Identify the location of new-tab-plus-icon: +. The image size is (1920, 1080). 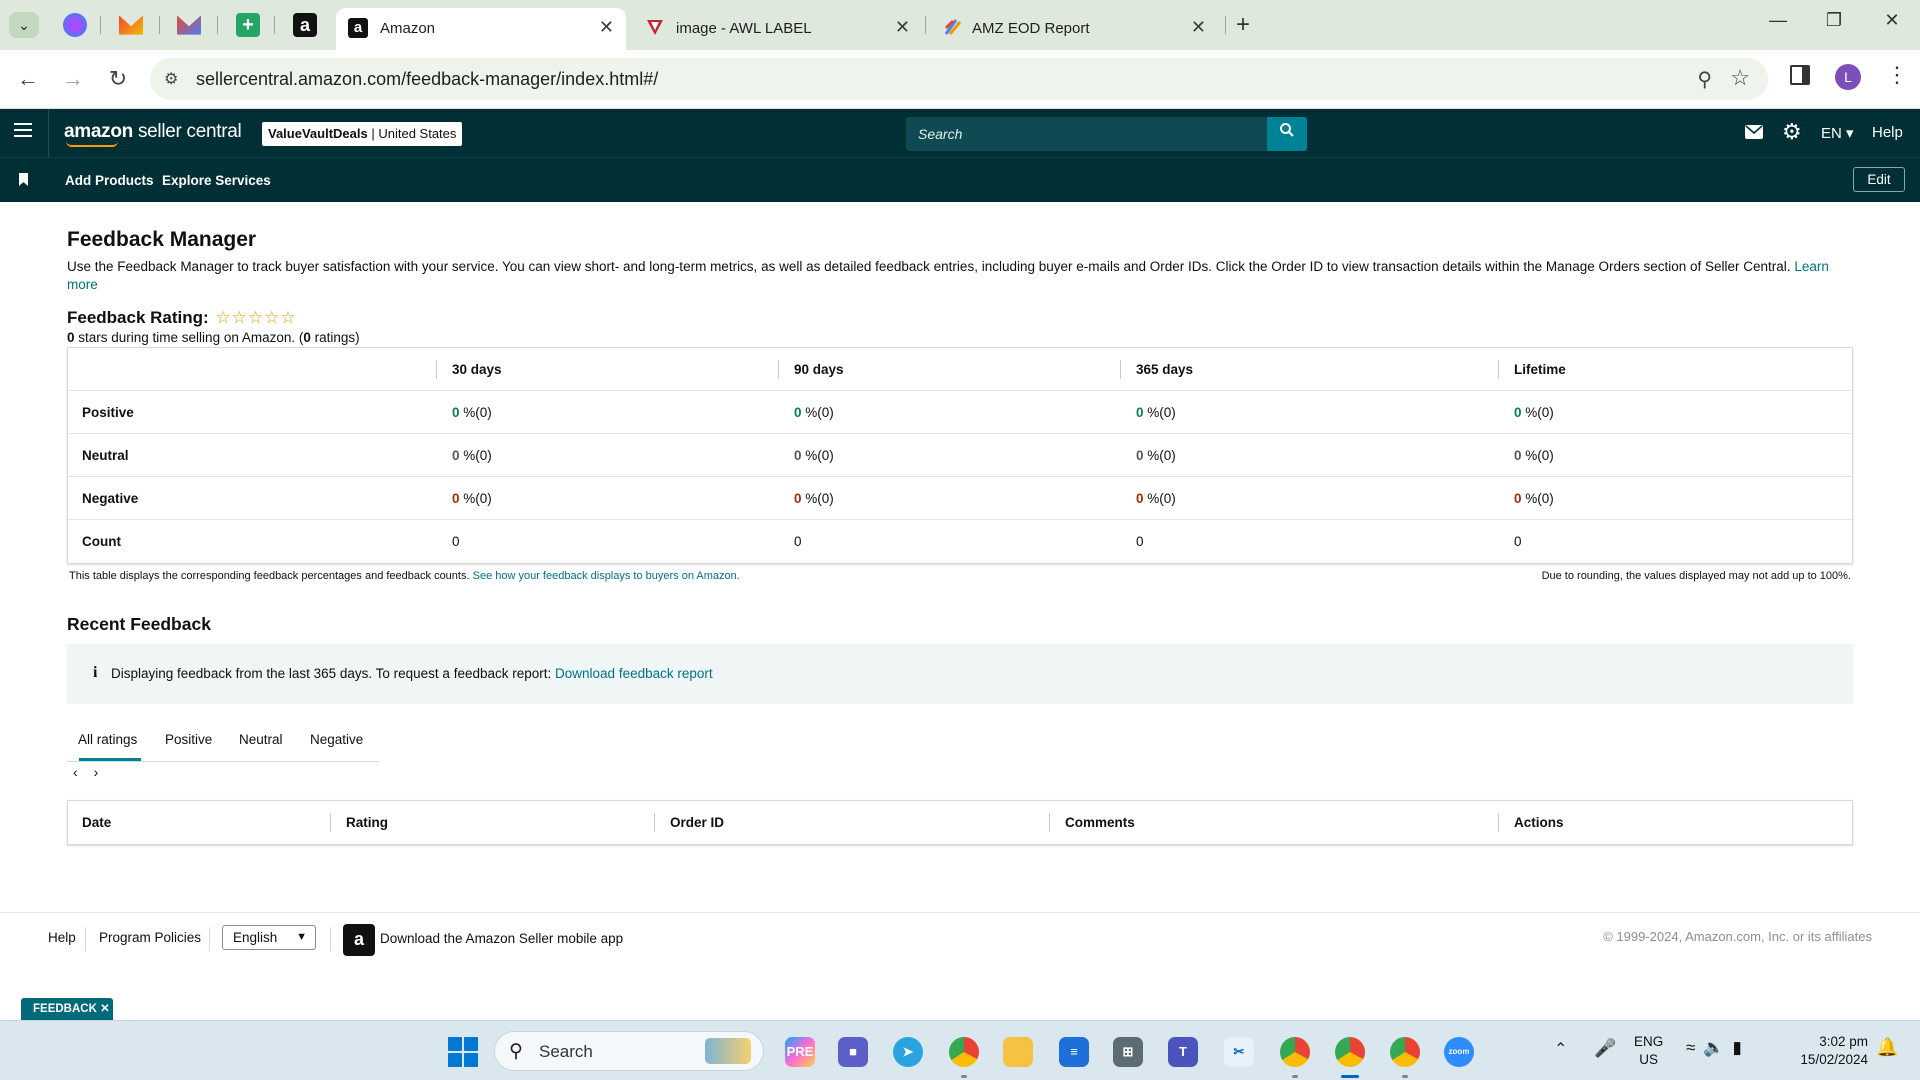
(1243, 25).